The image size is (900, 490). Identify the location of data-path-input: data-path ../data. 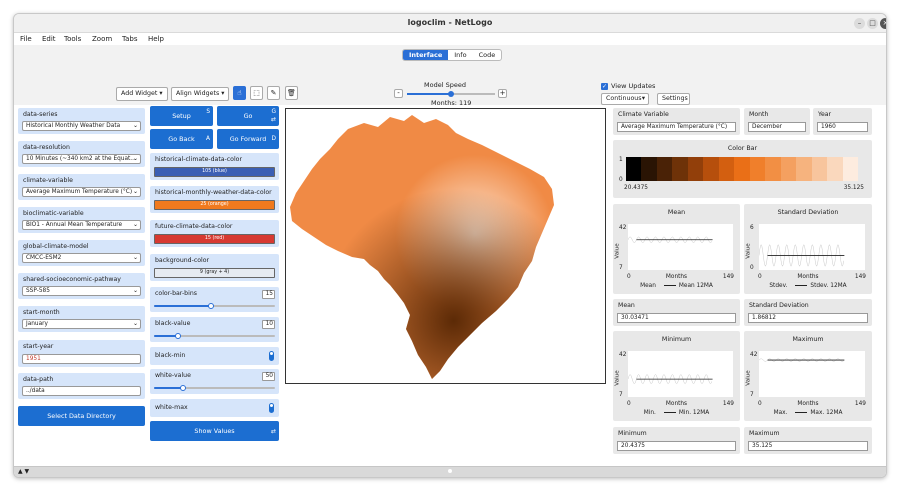
(81, 386).